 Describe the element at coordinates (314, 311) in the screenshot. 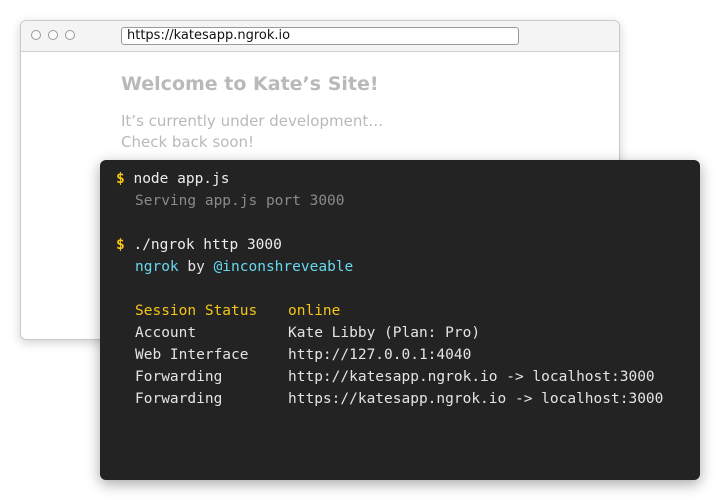

I see `status-value: online` at that location.